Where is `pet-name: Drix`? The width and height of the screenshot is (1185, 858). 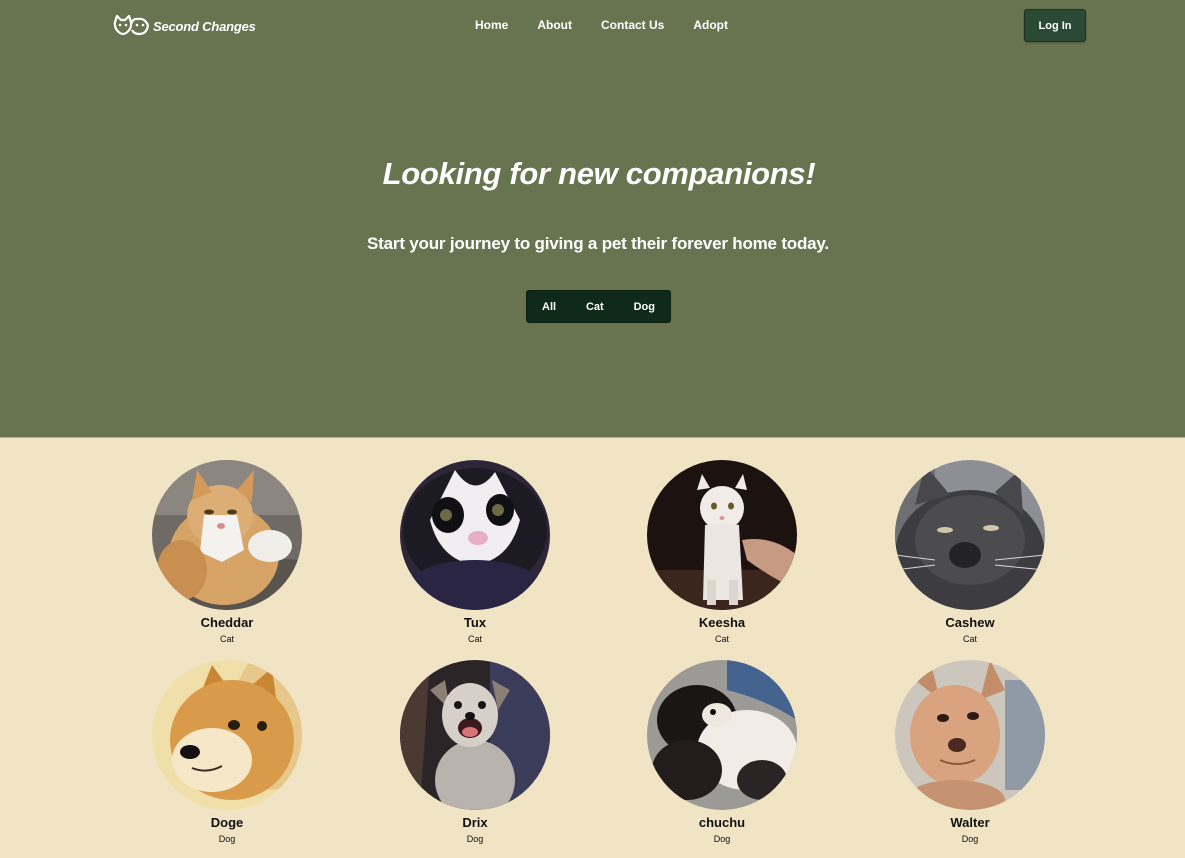 pet-name: Drix is located at coordinates (475, 822).